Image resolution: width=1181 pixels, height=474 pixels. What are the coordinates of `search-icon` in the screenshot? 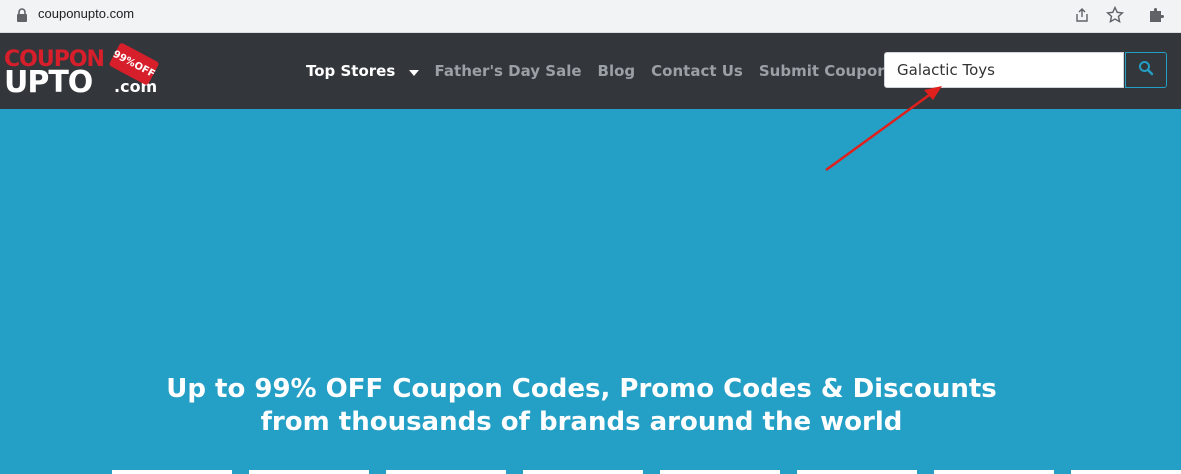 It's located at (1146, 70).